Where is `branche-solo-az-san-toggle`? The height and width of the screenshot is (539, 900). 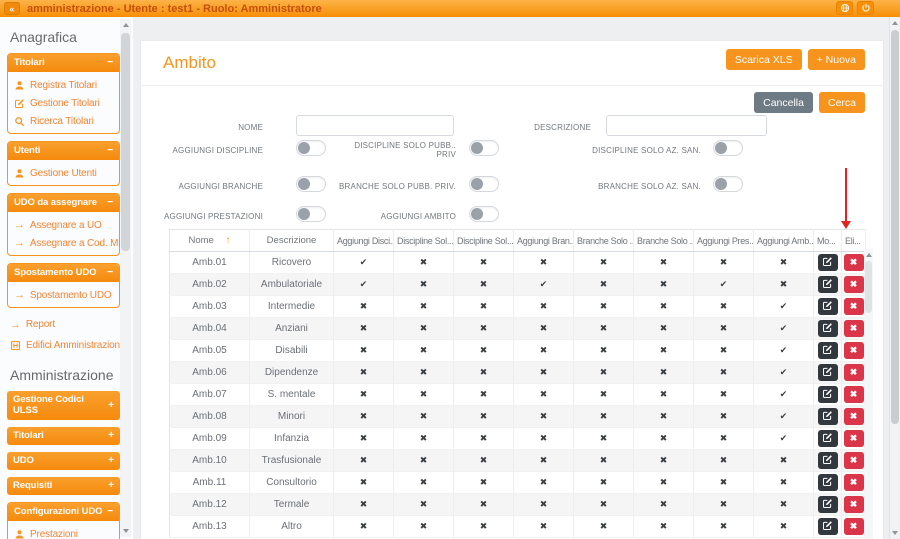 branche-solo-az-san-toggle is located at coordinates (728, 184).